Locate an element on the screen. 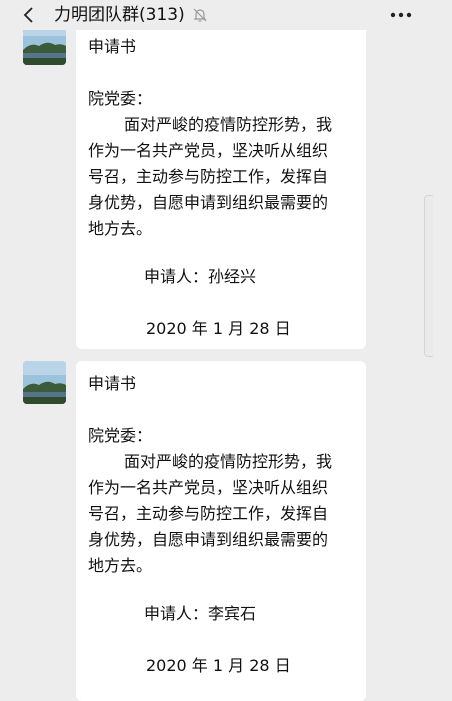 This screenshot has height=701, width=452. chevron-left-icon is located at coordinates (29, 15).